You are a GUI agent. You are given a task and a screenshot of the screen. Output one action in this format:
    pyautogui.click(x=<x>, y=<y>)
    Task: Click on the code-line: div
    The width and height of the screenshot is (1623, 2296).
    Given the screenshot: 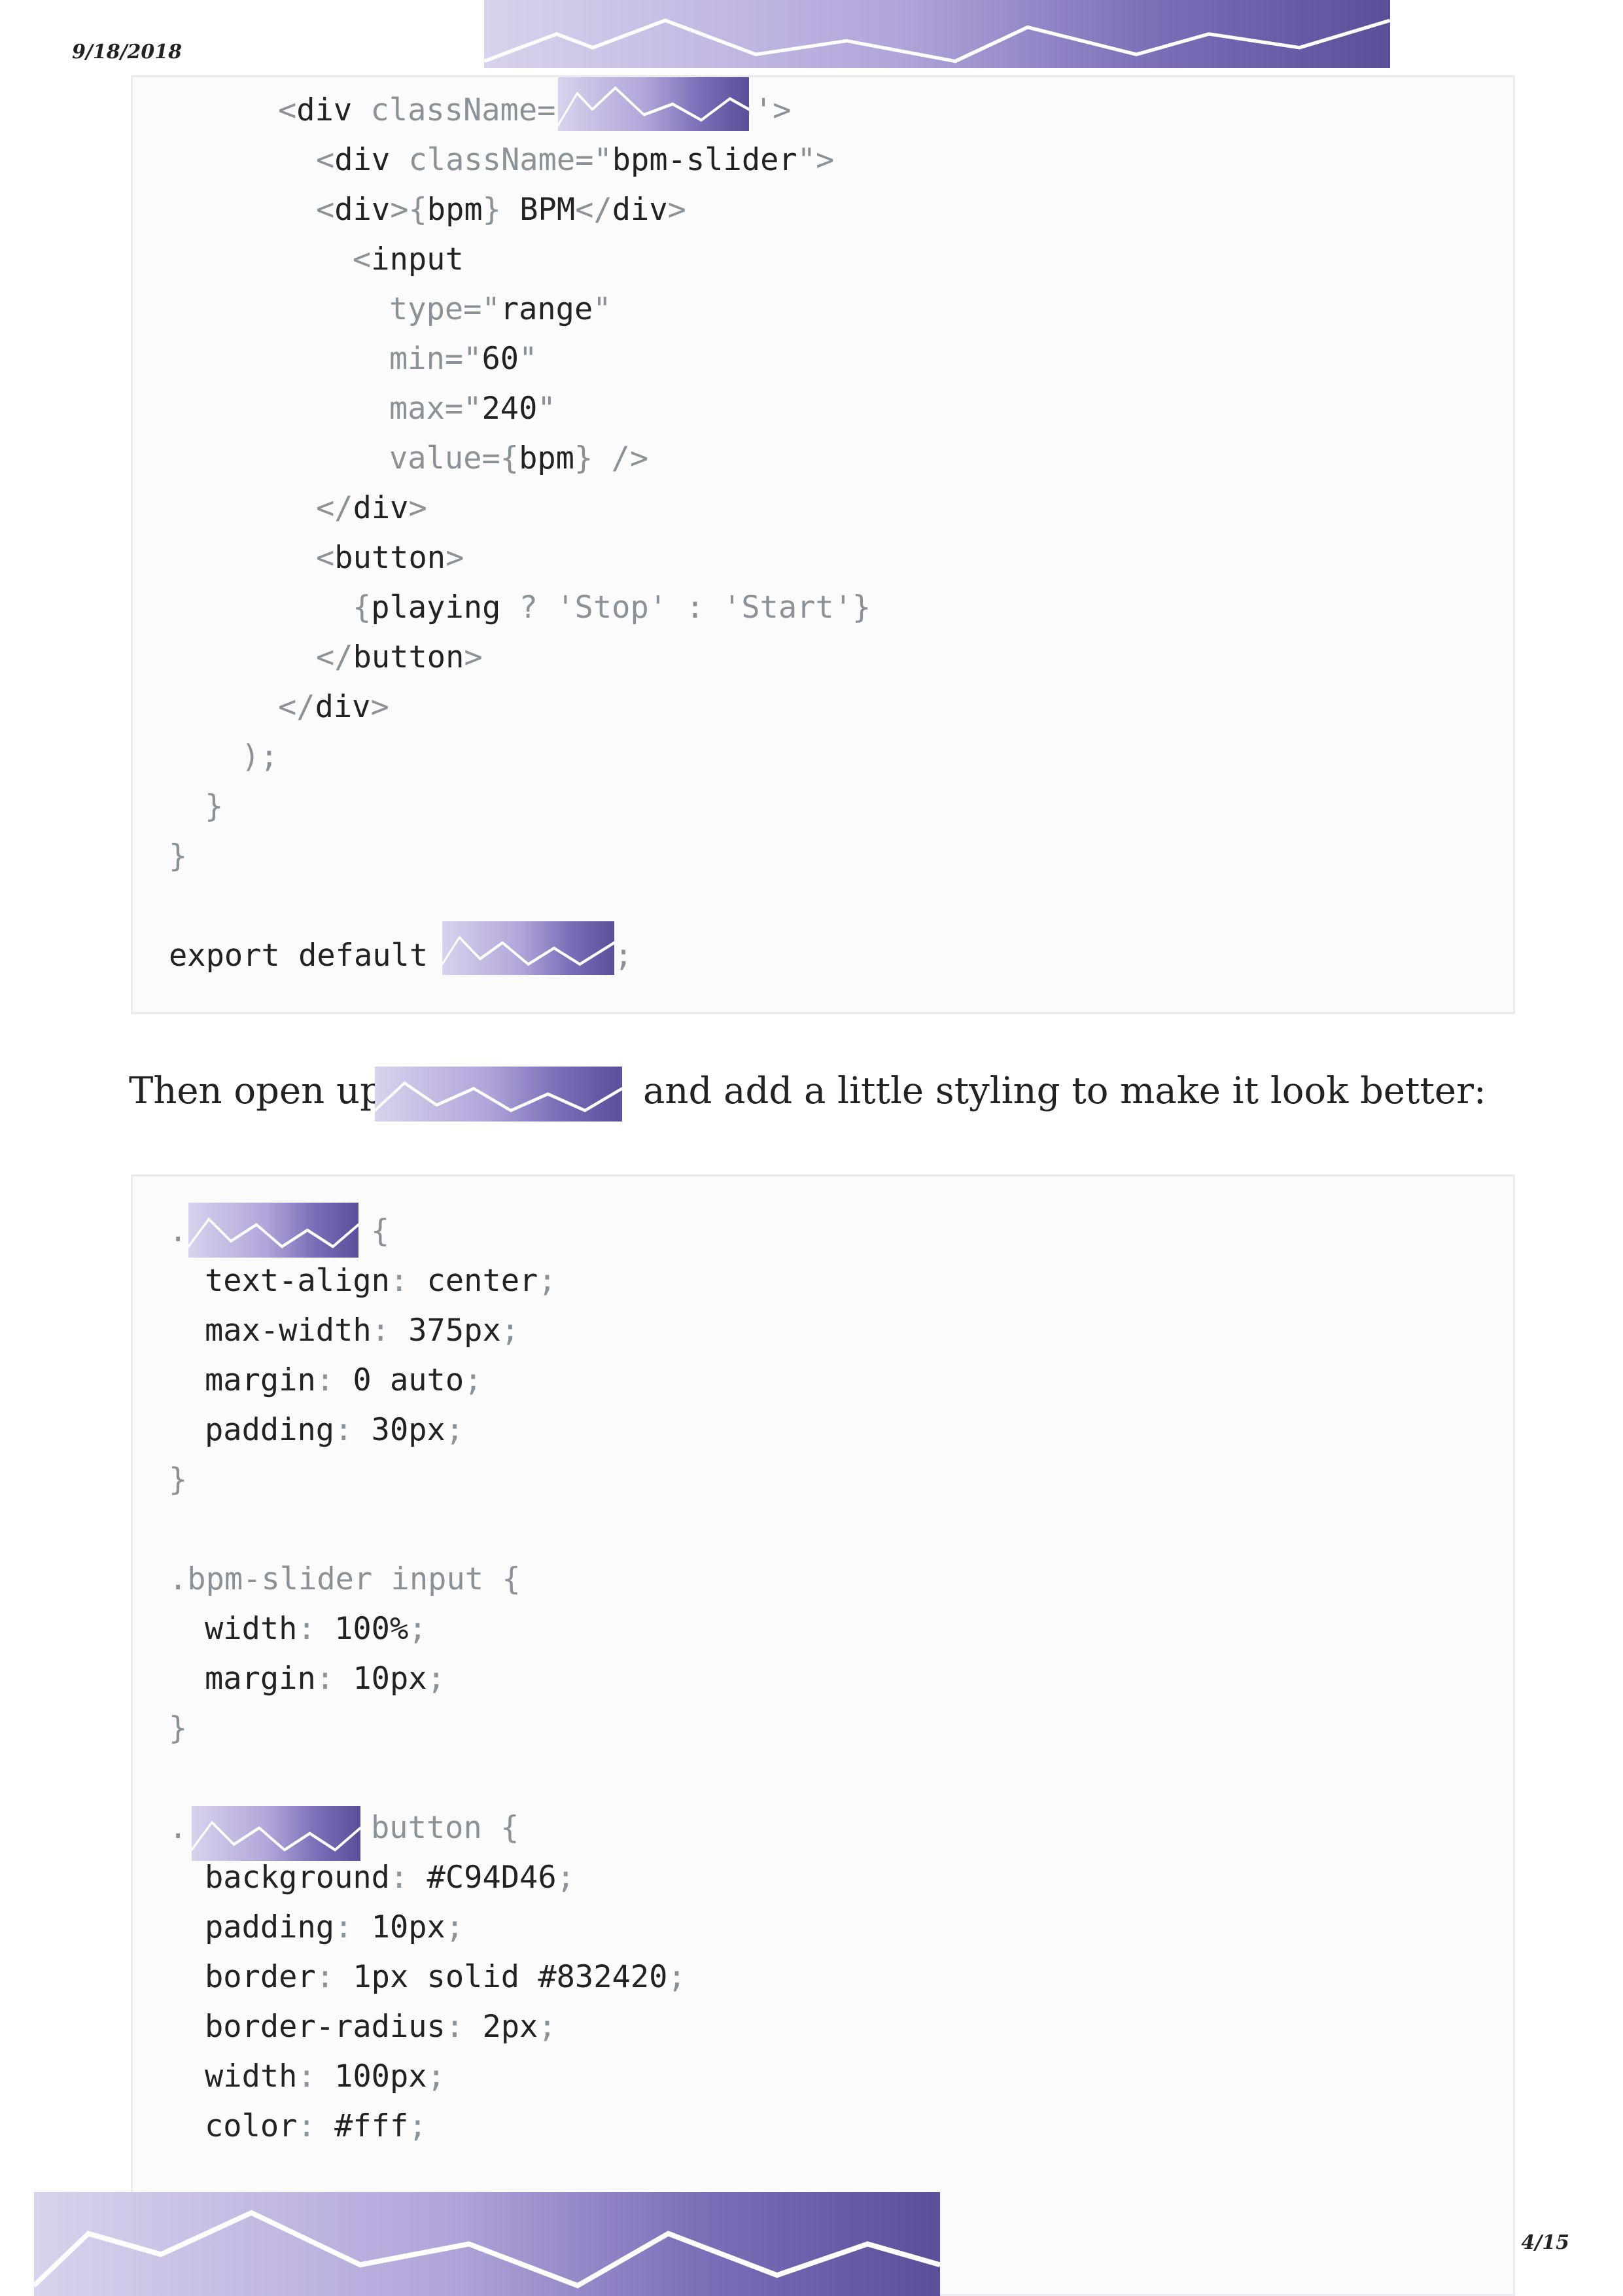 What is the action you would take?
    pyautogui.click(x=333, y=110)
    